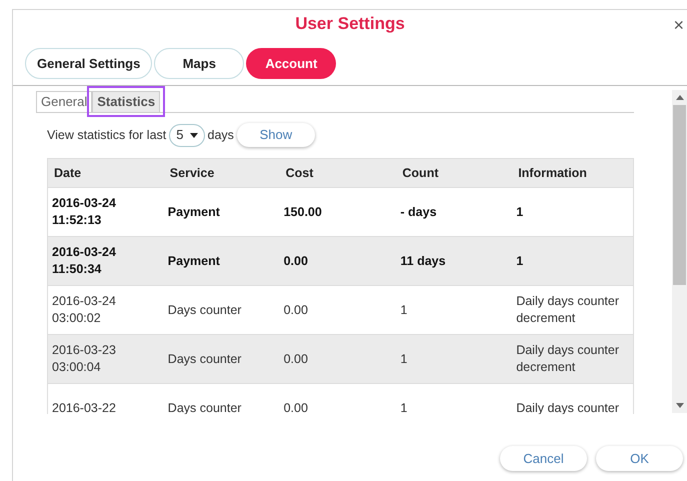 The width and height of the screenshot is (687, 481). What do you see at coordinates (186, 135) in the screenshot?
I see `days-dropdown: 5` at bounding box center [186, 135].